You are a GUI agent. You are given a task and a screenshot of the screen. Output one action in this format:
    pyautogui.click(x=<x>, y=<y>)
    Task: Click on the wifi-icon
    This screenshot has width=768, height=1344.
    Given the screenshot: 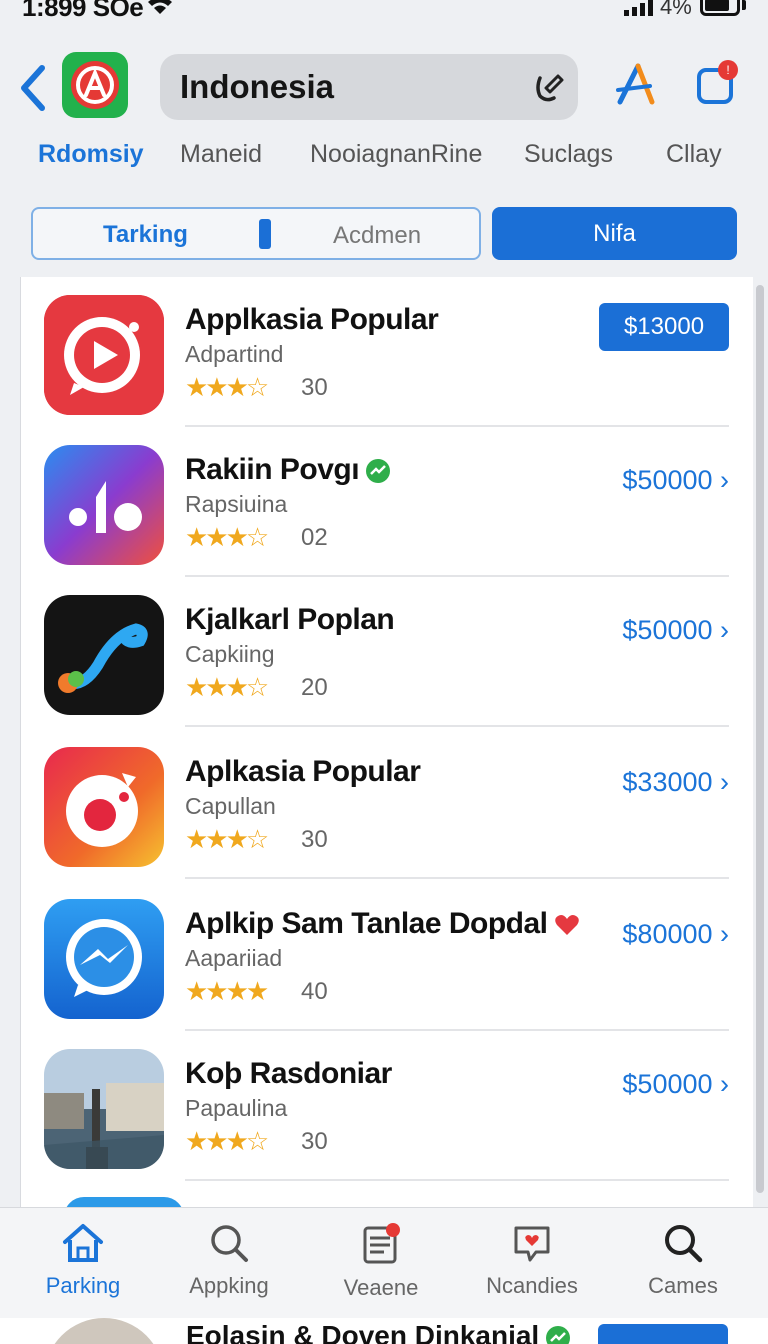 What is the action you would take?
    pyautogui.click(x=160, y=7)
    